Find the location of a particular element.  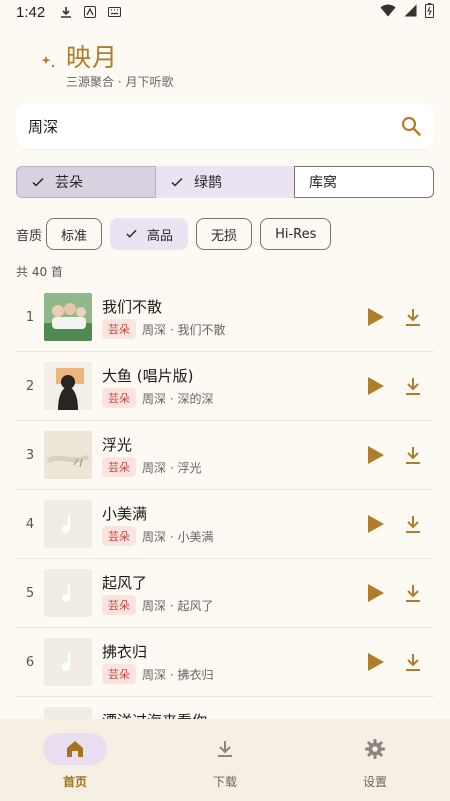

song-meta: 芸朵 周深 · 起风了 is located at coordinates (157, 605).